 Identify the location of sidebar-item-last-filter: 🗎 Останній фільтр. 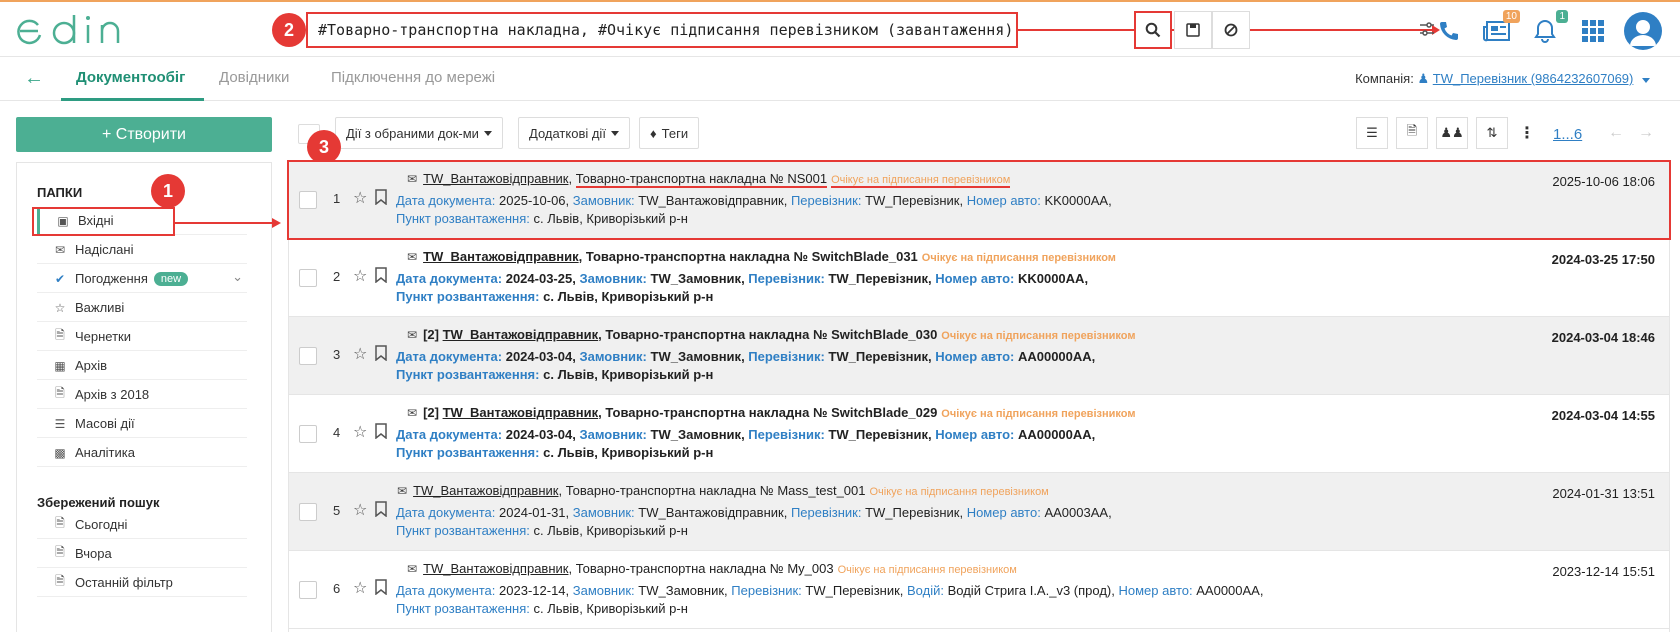
(142, 583).